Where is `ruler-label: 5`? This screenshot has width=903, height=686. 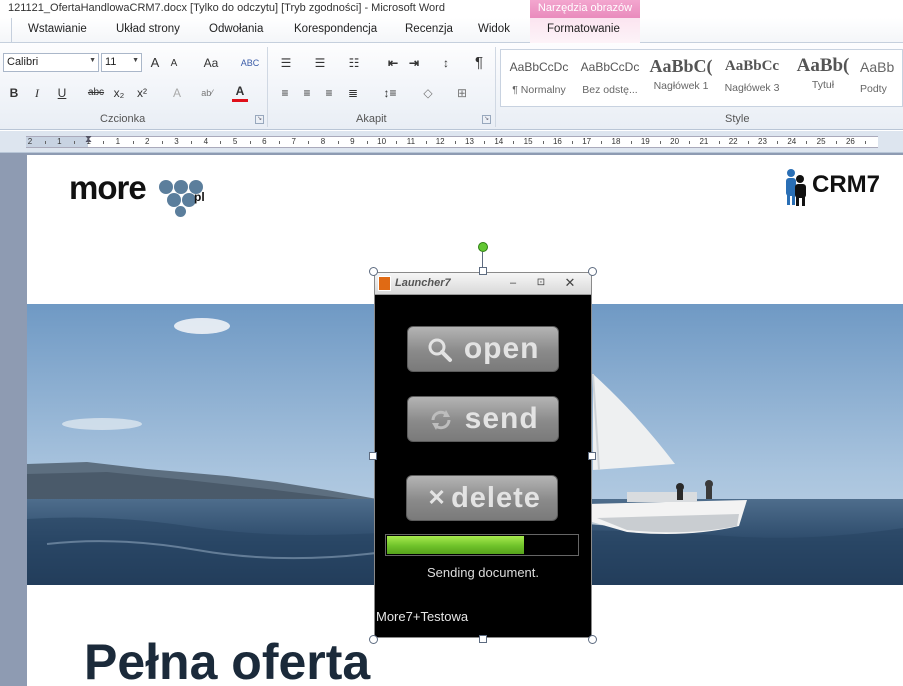 ruler-label: 5 is located at coordinates (235, 141).